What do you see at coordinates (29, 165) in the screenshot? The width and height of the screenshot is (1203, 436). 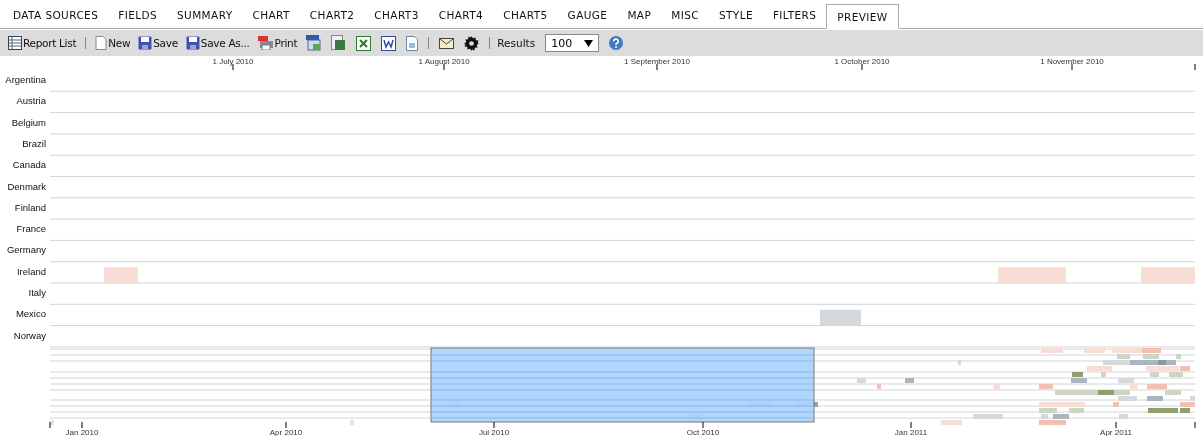 I see `lane-label: Canada` at bounding box center [29, 165].